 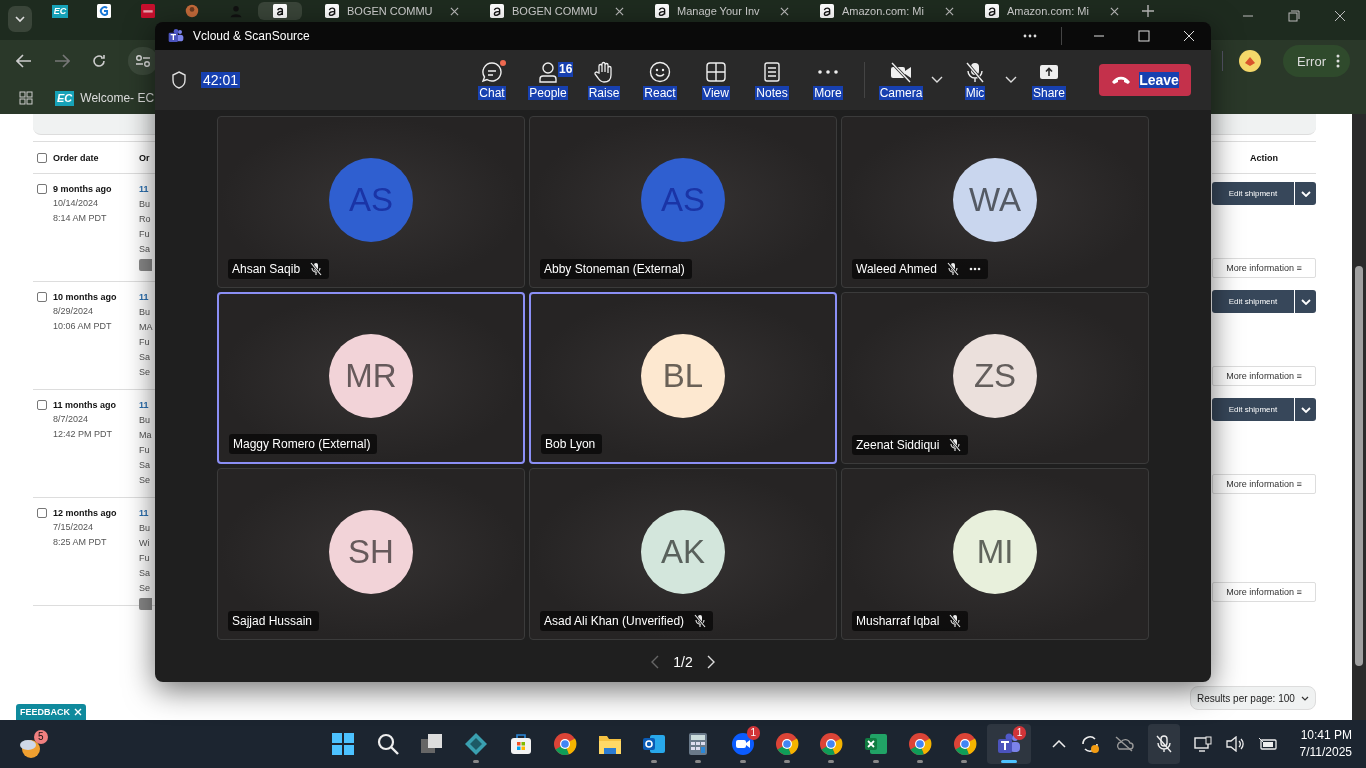 I want to click on forward-icon, so click(x=62, y=61).